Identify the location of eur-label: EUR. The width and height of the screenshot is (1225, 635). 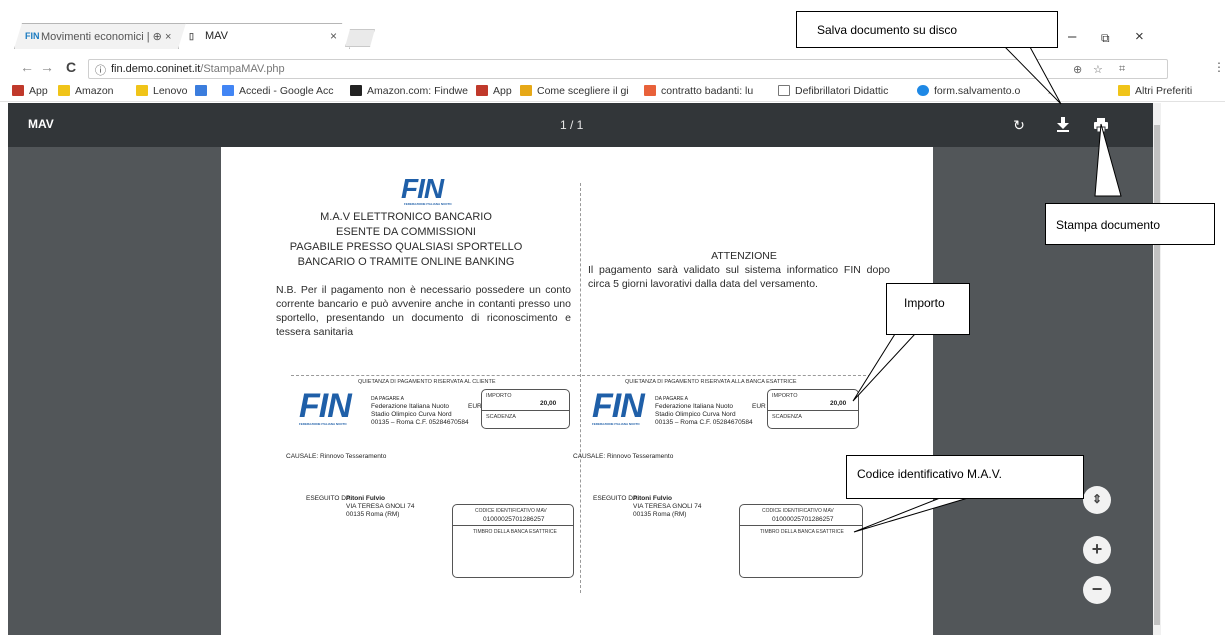
(759, 406).